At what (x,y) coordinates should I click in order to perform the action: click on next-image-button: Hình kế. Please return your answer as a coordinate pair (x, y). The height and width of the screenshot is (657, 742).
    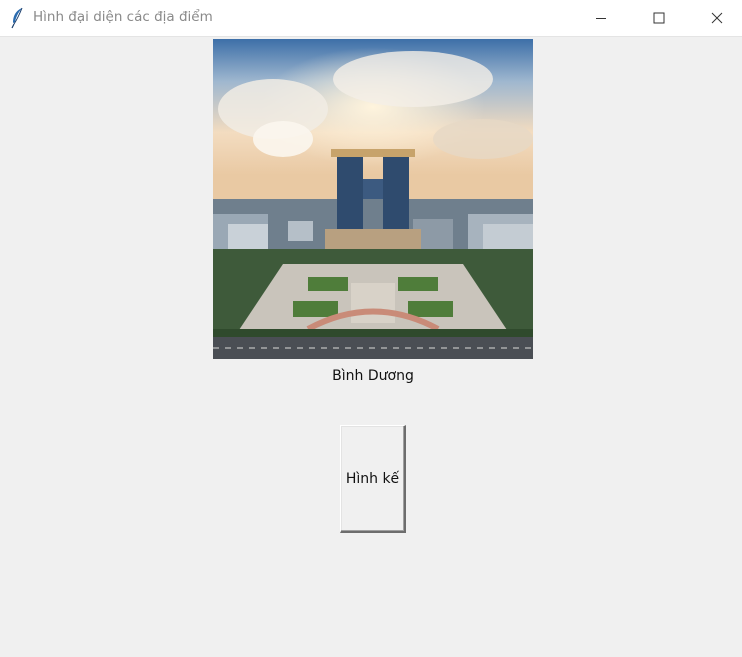
    Looking at the image, I should click on (373, 479).